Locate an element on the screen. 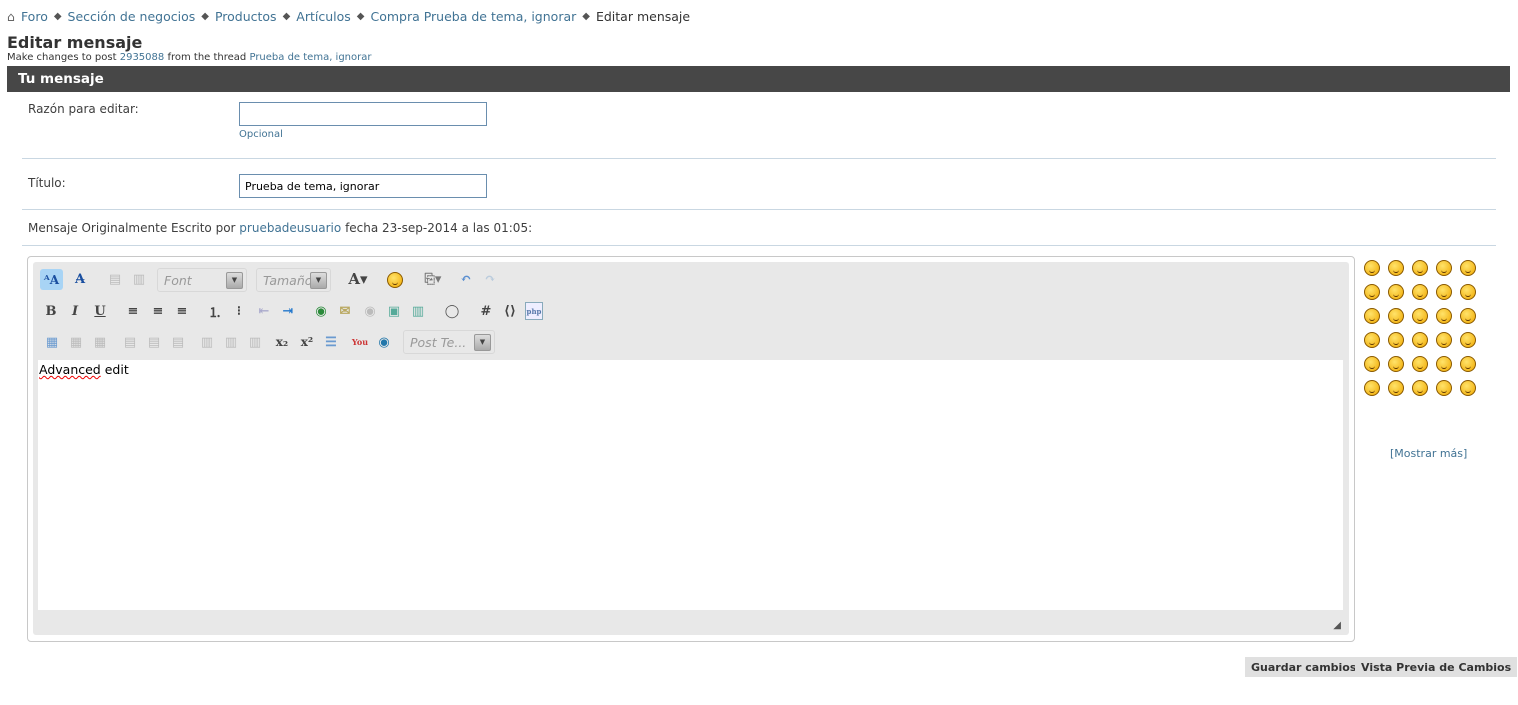  row-delete-icon: ▤ is located at coordinates (178, 342).